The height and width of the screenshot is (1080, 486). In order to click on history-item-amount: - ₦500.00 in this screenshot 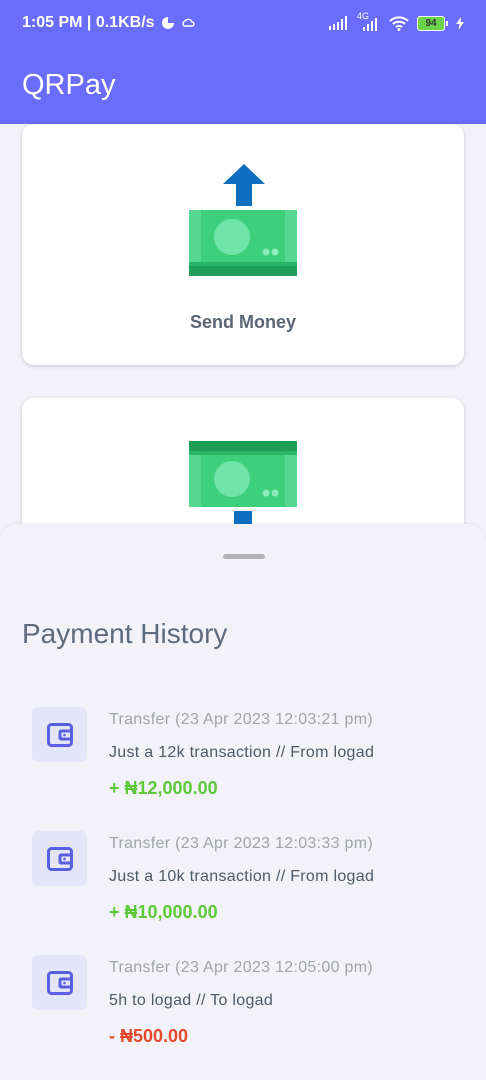, I will do `click(149, 1036)`.